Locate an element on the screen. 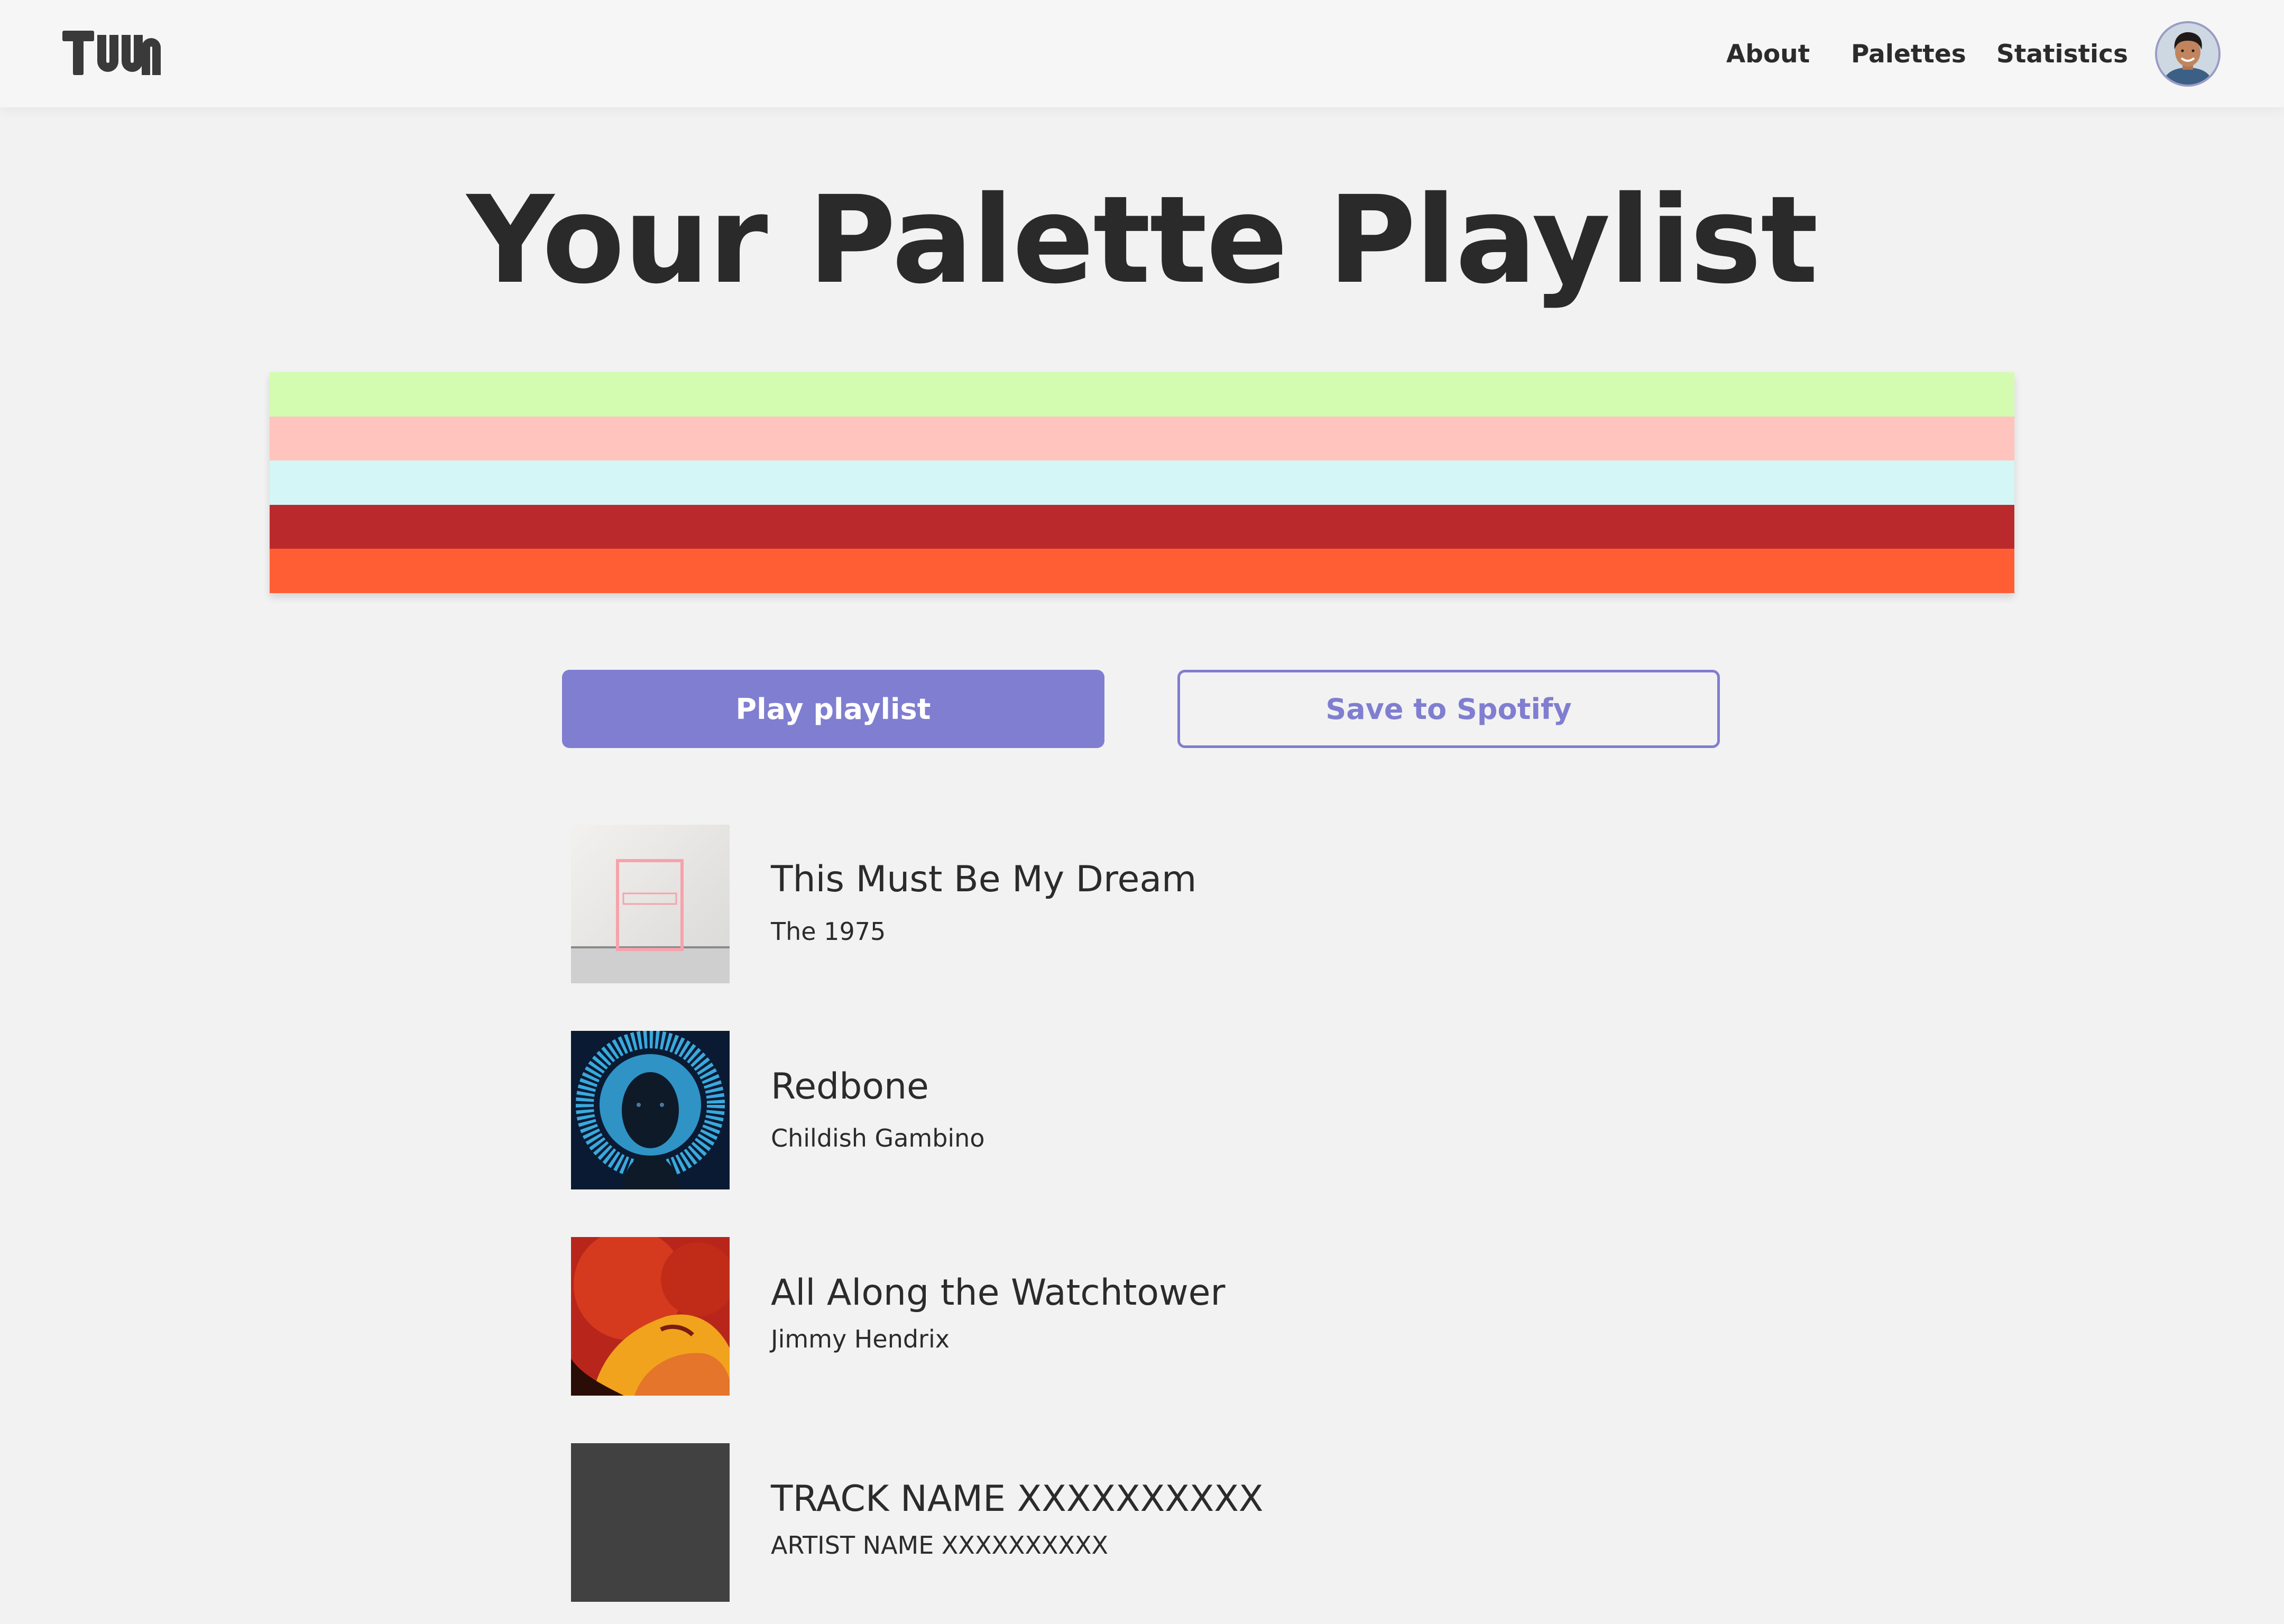 The height and width of the screenshot is (1624, 2284). artist-name: Jimmy Hendrix is located at coordinates (860, 1339).